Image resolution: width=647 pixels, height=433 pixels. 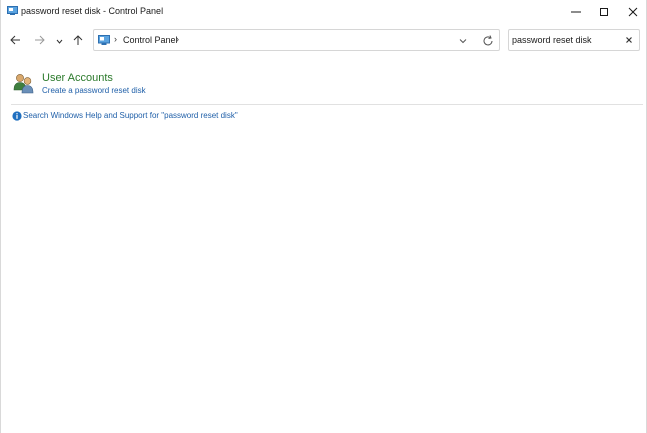 I want to click on close-icon, so click(x=633, y=12).